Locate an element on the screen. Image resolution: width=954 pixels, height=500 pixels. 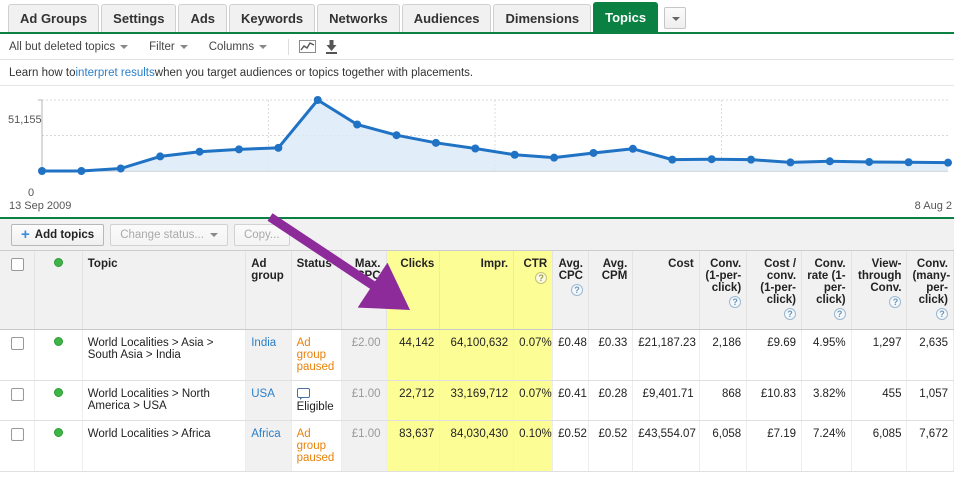
cell-conv-1pc: 868 is located at coordinates (723, 400).